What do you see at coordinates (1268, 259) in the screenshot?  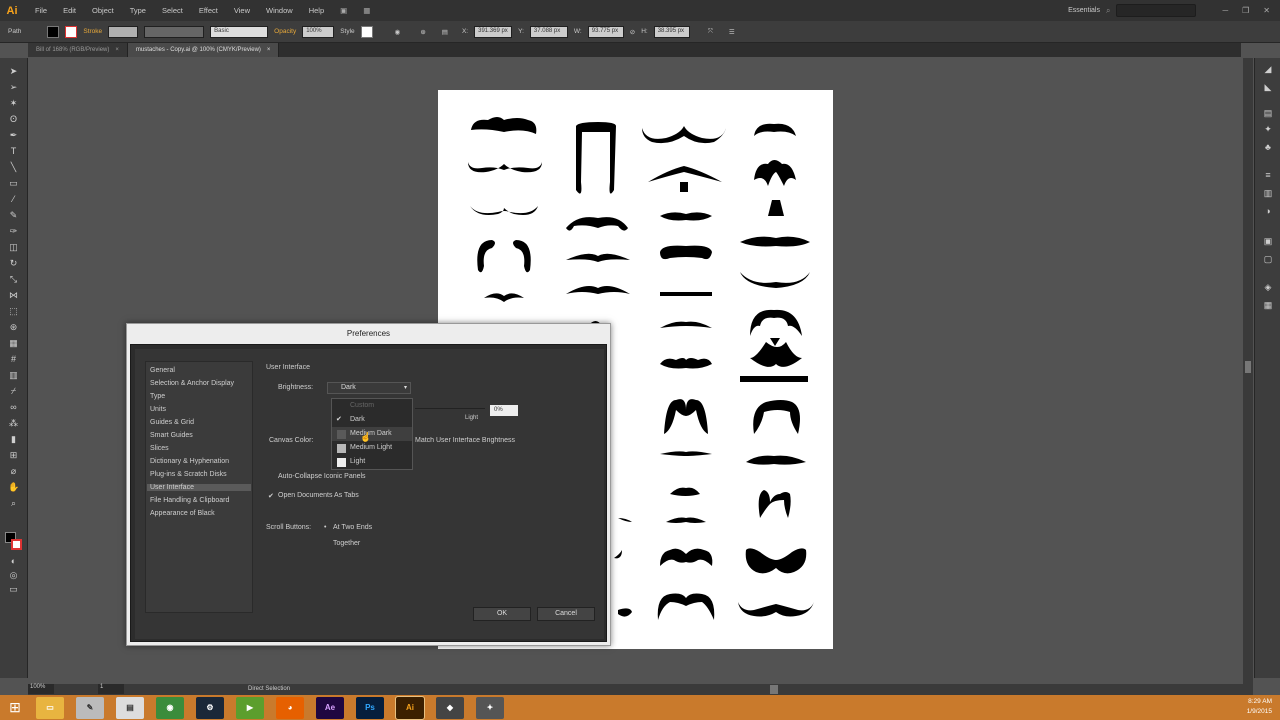 I see `graphic-styles-panel-icon: ▢` at bounding box center [1268, 259].